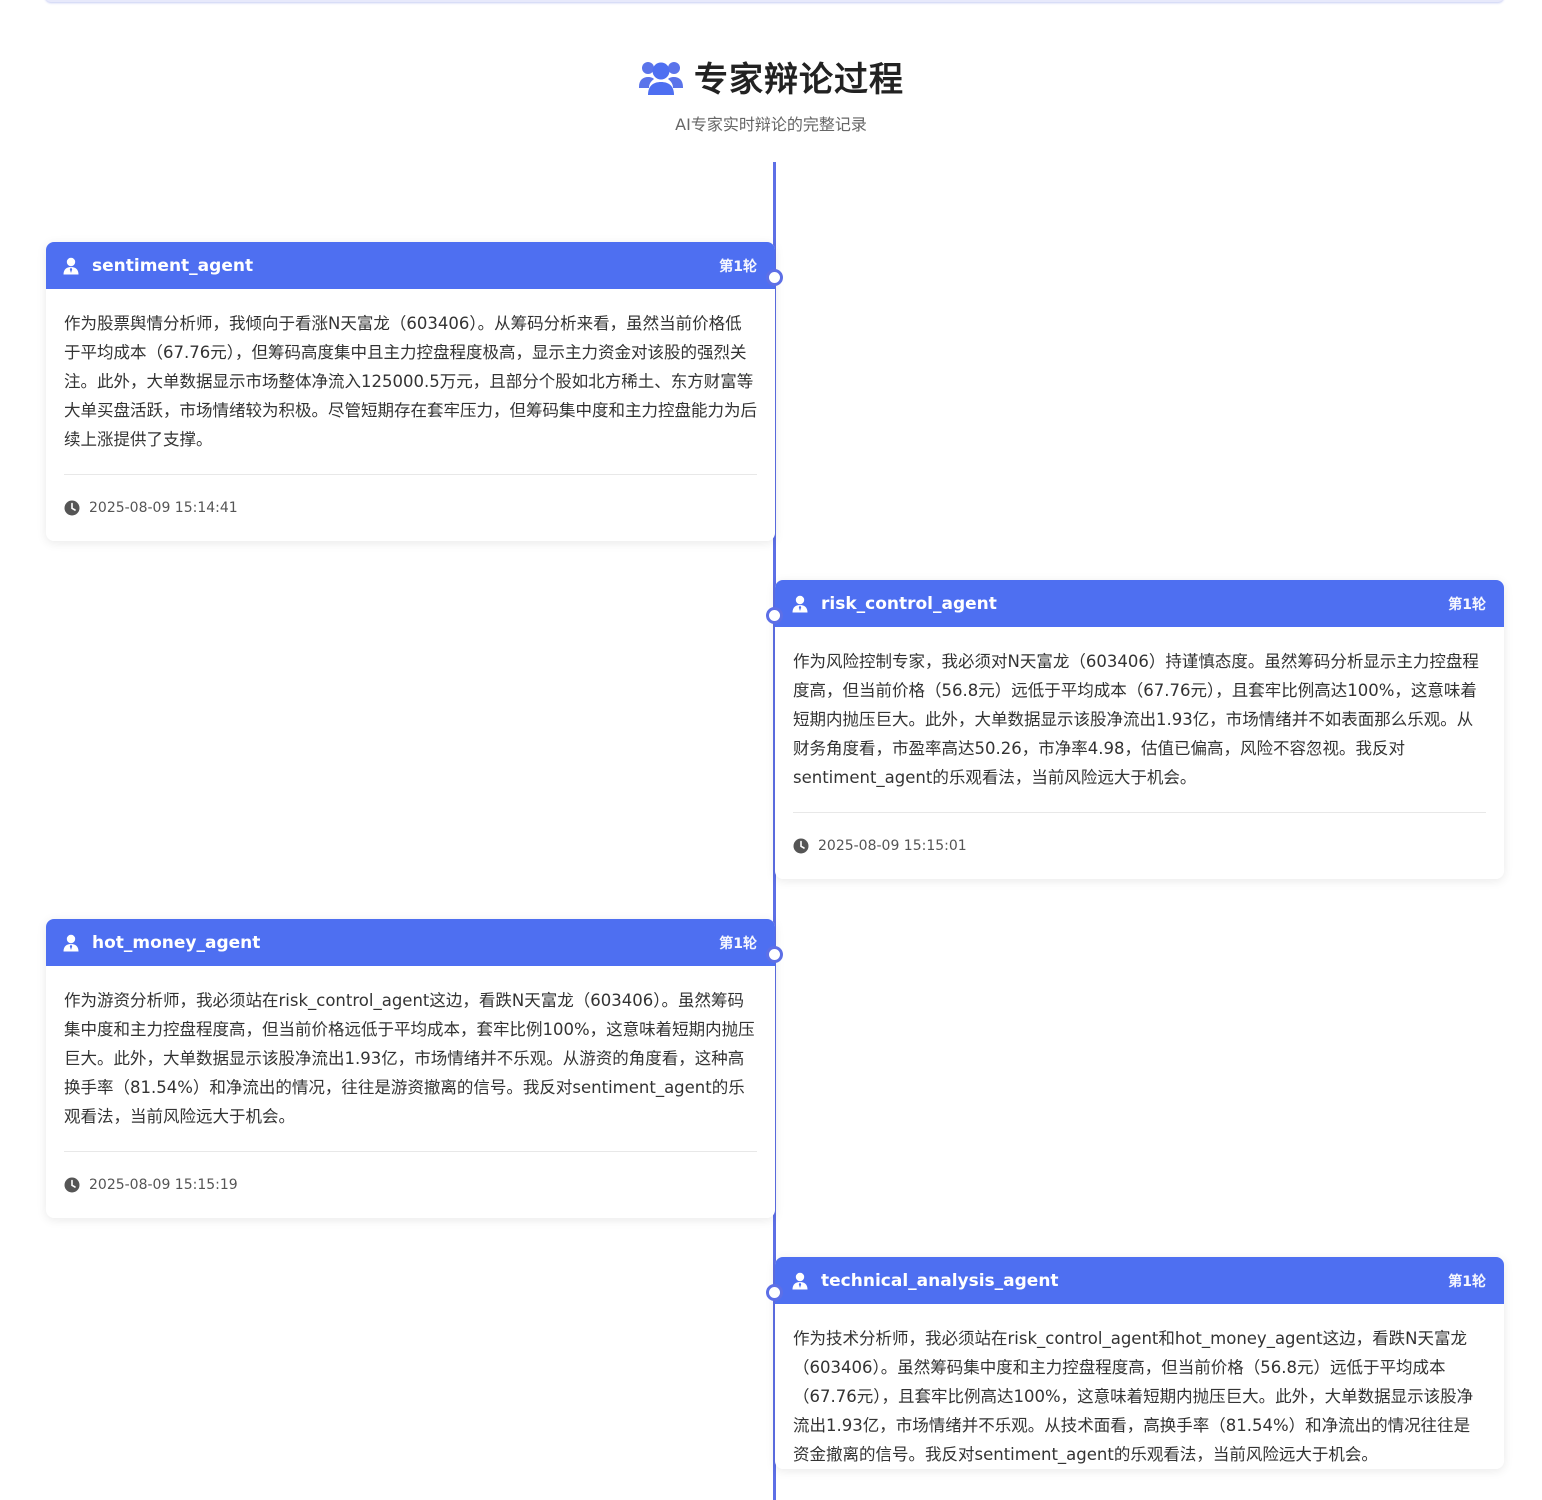  Describe the element at coordinates (940, 1280) in the screenshot. I see `agent-name: technical_analysis_agent` at that location.